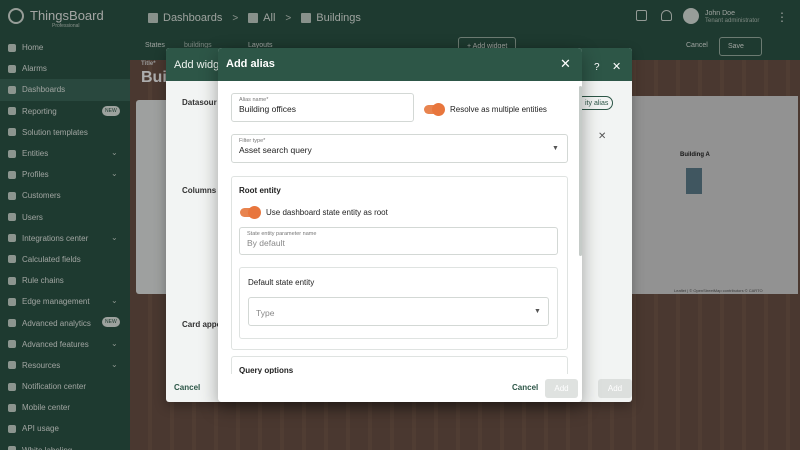  Describe the element at coordinates (580, 171) in the screenshot. I see `dialog-scrollbar` at that location.